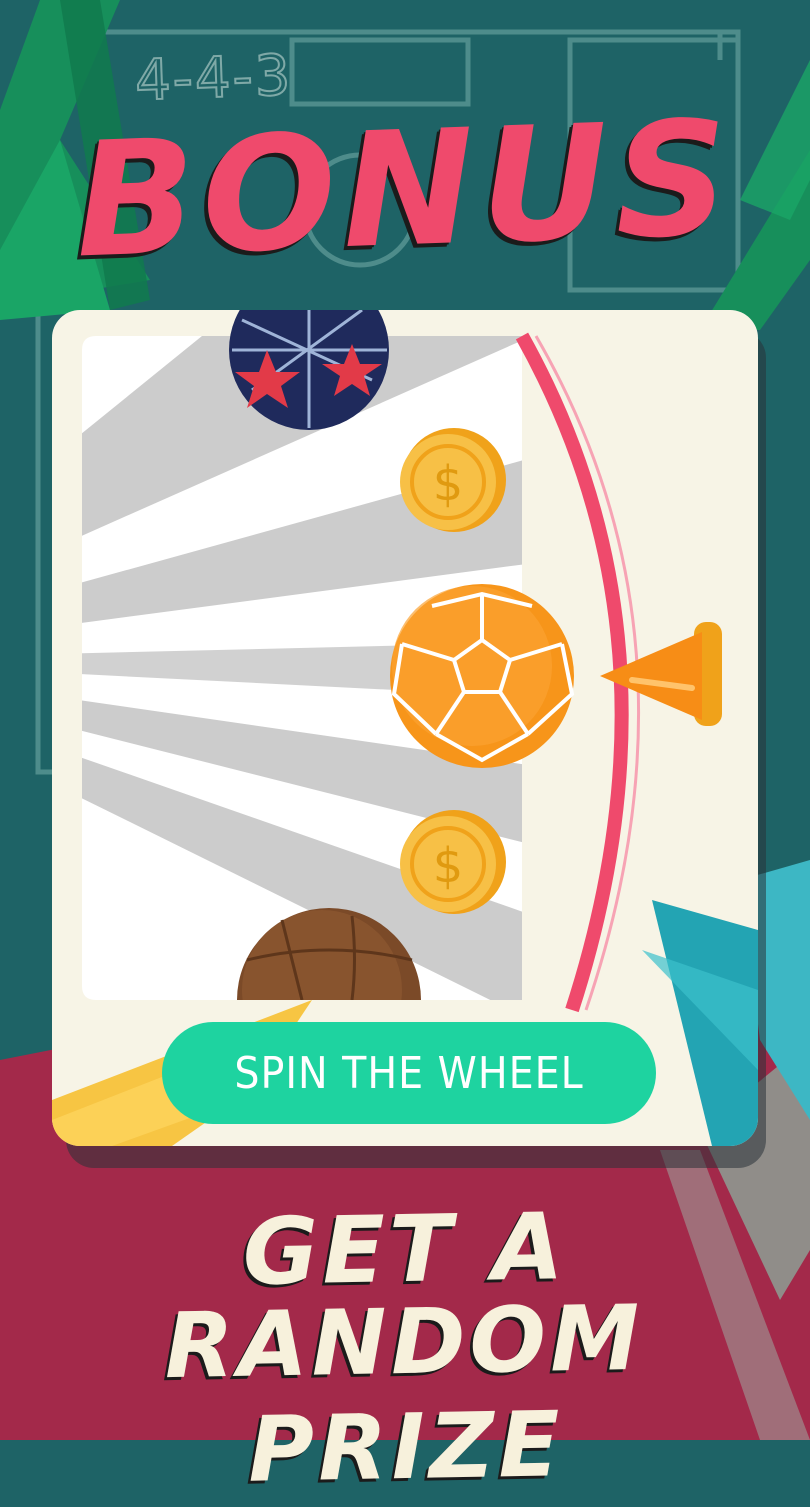 Image resolution: width=810 pixels, height=1507 pixels. I want to click on spin-the-wheel-button: SPIN THE WHEEL, so click(409, 1073).